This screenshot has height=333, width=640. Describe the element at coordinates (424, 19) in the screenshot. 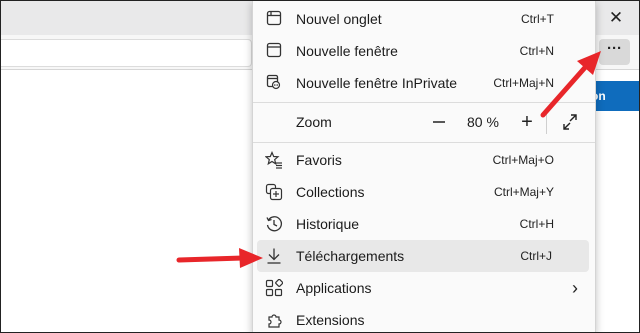

I see `menu-item-new-tab: Nouvel onglet Ctrl+T` at that location.